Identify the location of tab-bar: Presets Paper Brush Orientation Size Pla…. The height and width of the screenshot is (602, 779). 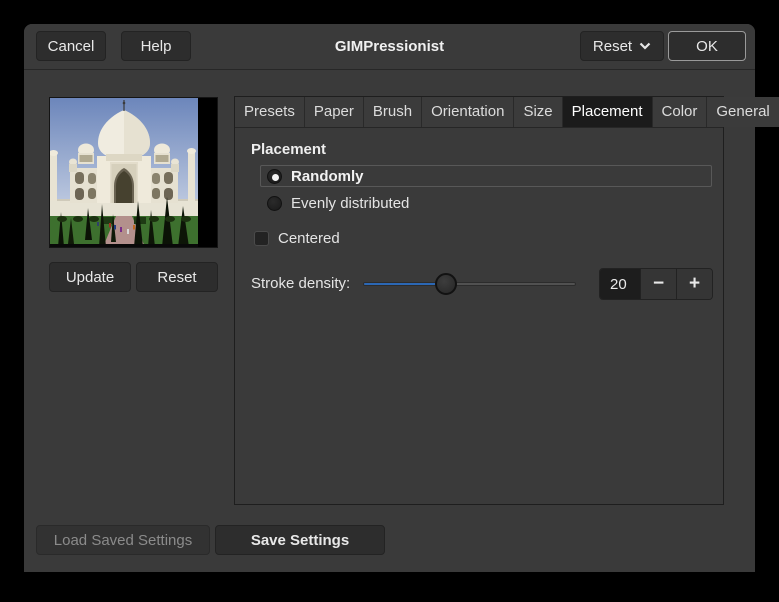
(507, 112).